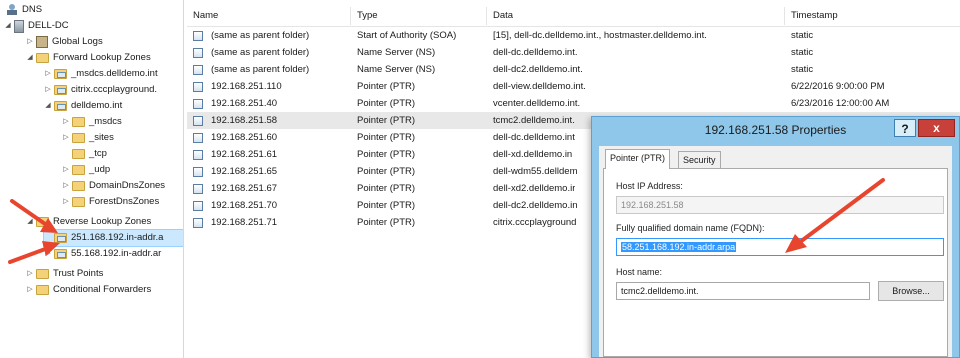 This screenshot has height=358, width=960. Describe the element at coordinates (780, 205) in the screenshot. I see `host-ip-field: 192.168.251.58` at that location.